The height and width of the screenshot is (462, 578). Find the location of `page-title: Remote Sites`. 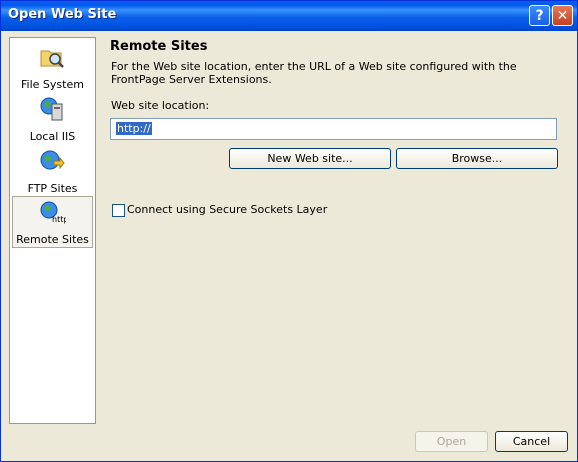

page-title: Remote Sites is located at coordinates (159, 46).